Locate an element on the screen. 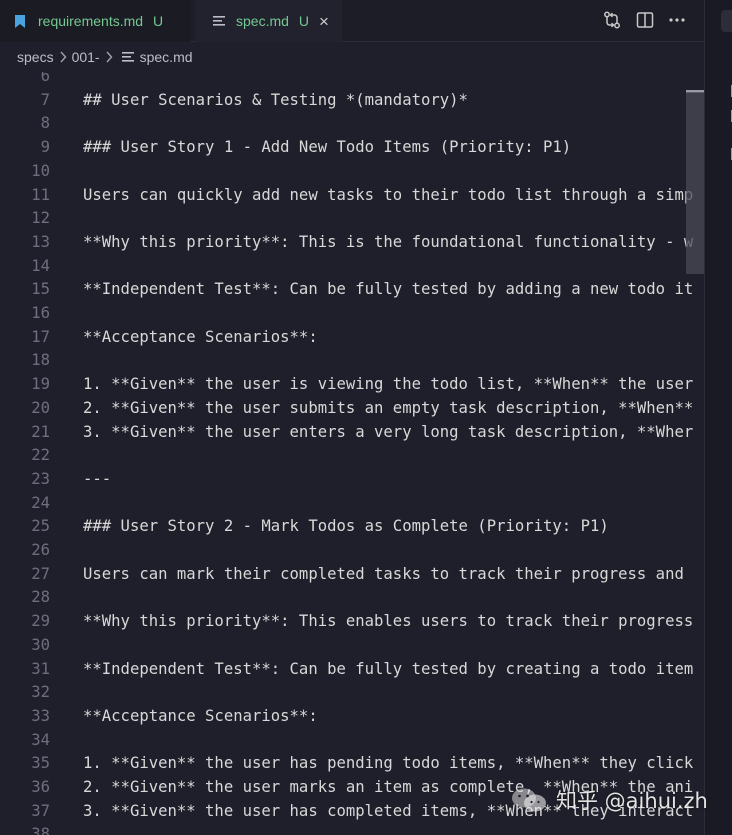 The height and width of the screenshot is (835, 732). line-text: --- is located at coordinates (97, 478).